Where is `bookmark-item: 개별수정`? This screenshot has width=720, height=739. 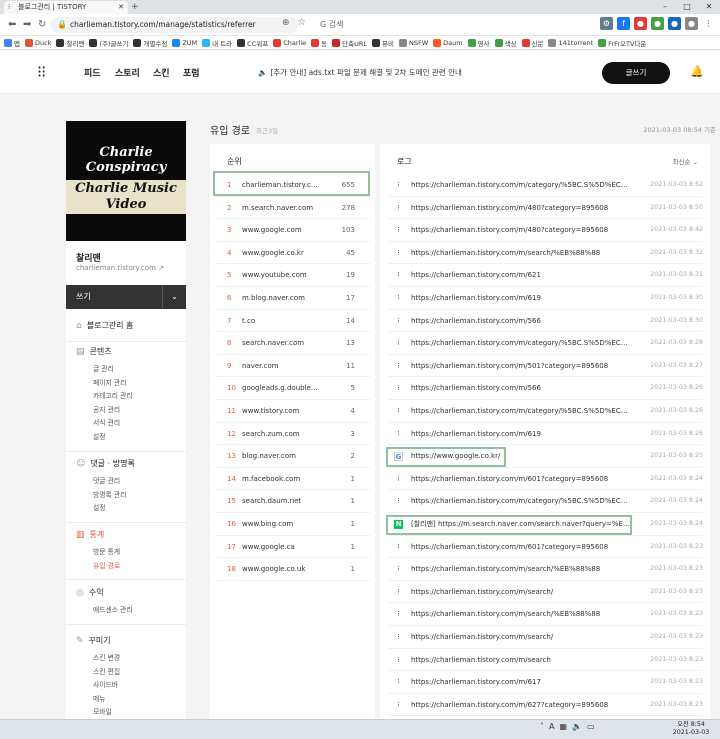
bookmark-item: 개별수정 is located at coordinates (150, 43).